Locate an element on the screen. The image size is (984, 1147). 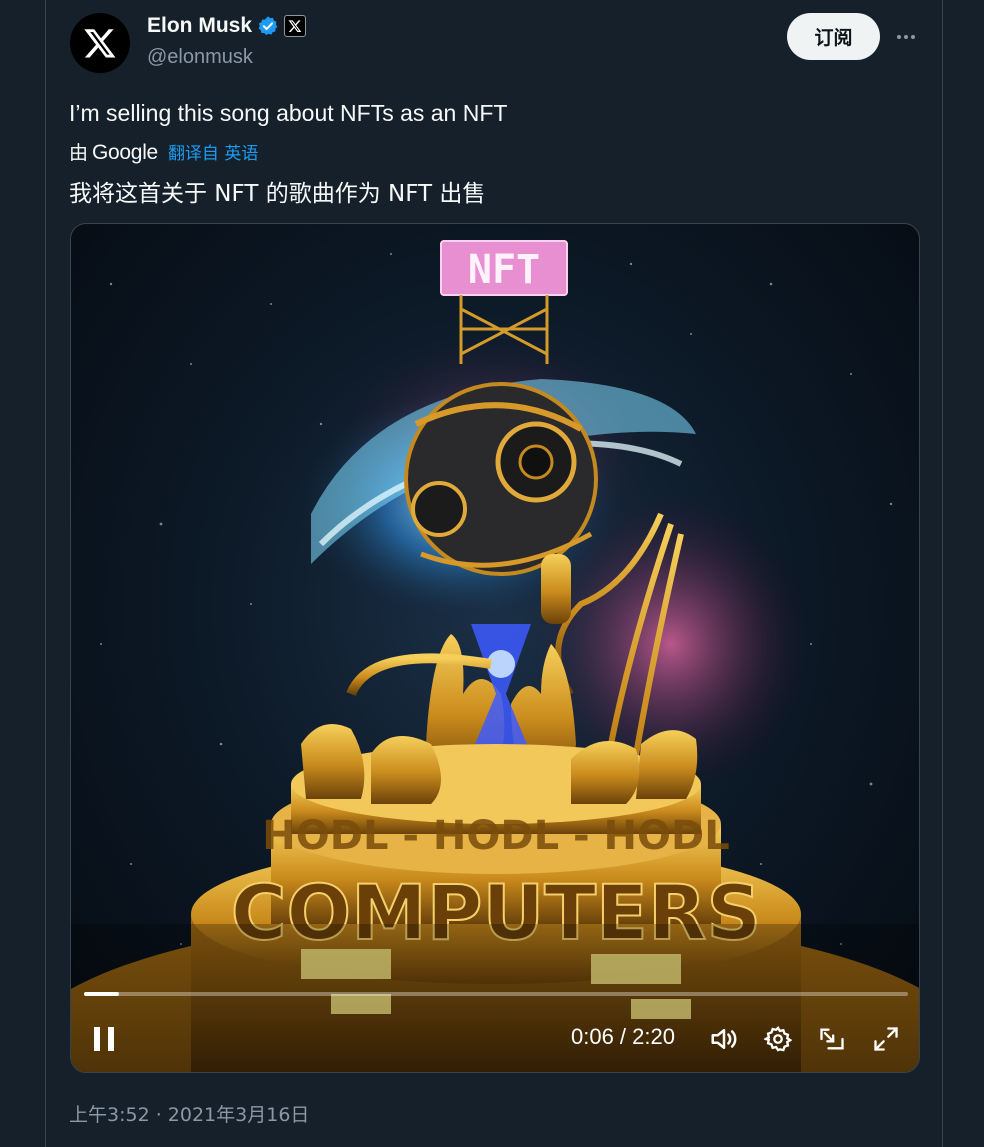
more-horizontal-icon is located at coordinates (906, 37).